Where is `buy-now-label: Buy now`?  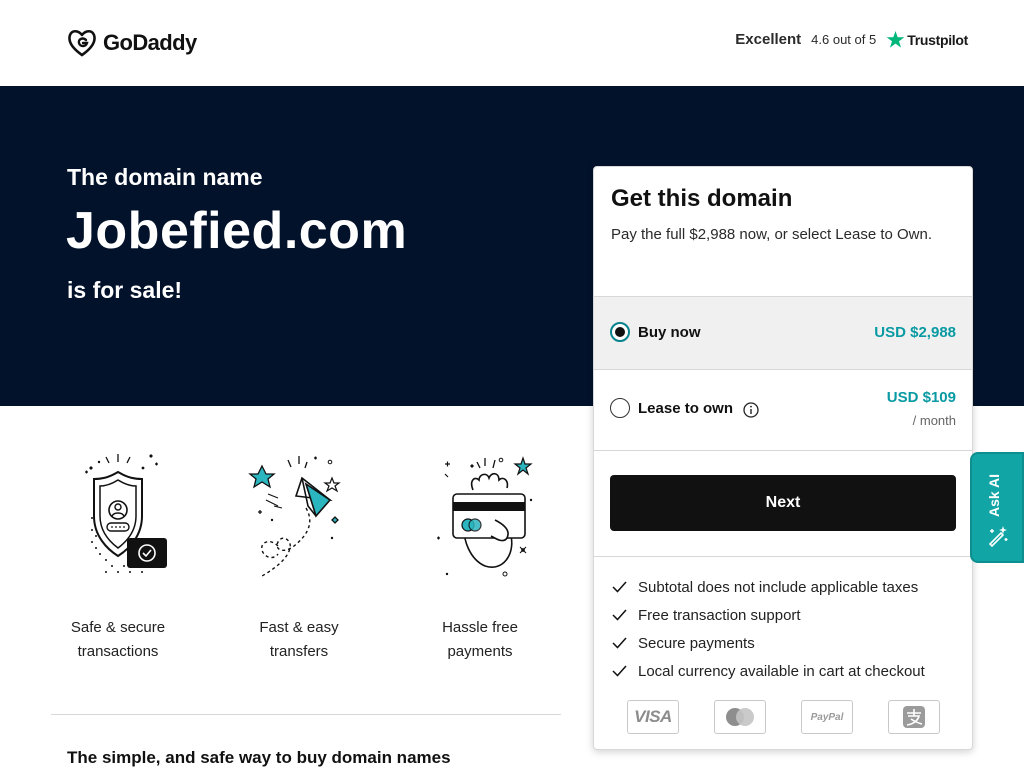
buy-now-label: Buy now is located at coordinates (669, 332).